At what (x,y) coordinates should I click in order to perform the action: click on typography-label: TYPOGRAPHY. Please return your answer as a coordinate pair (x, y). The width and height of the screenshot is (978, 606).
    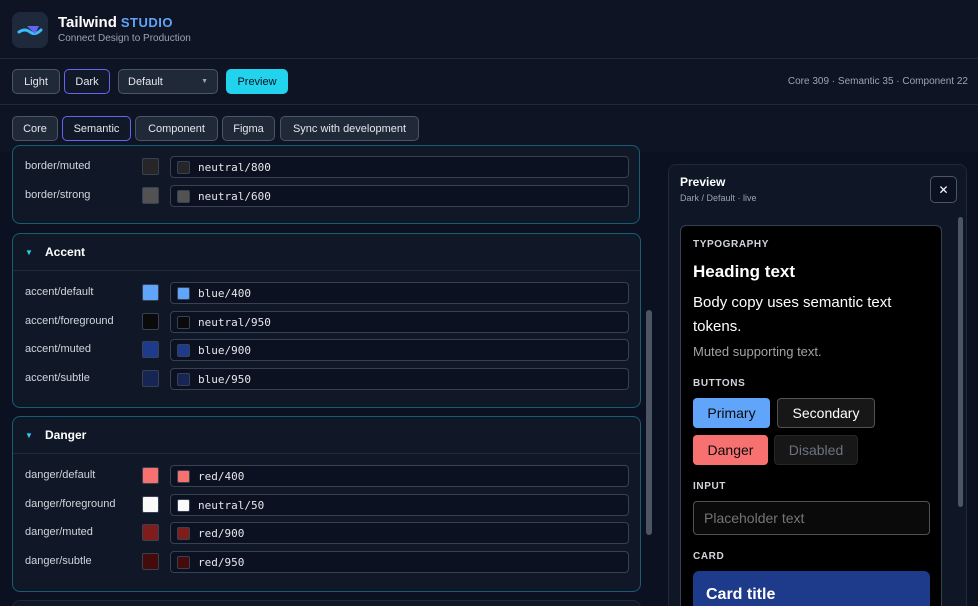
    Looking at the image, I should click on (731, 244).